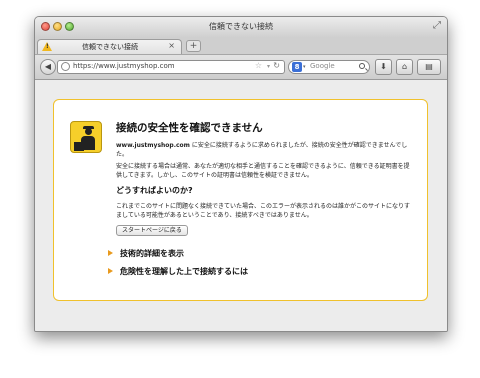 This screenshot has width=480, height=378. Describe the element at coordinates (86, 137) in the screenshot. I see `security-officer-icon` at that location.